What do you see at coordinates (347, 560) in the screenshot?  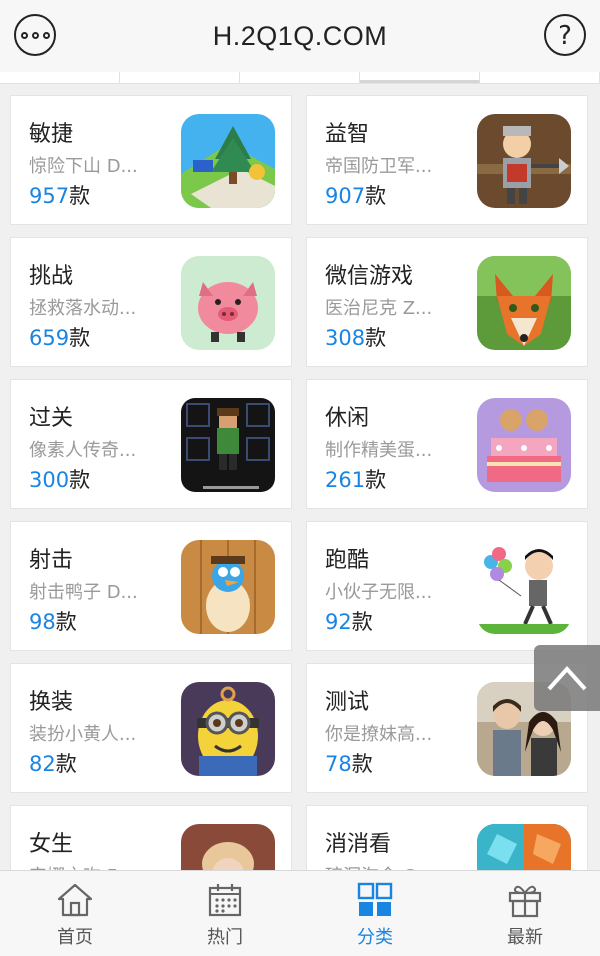 I see `category-name: 跑酷` at bounding box center [347, 560].